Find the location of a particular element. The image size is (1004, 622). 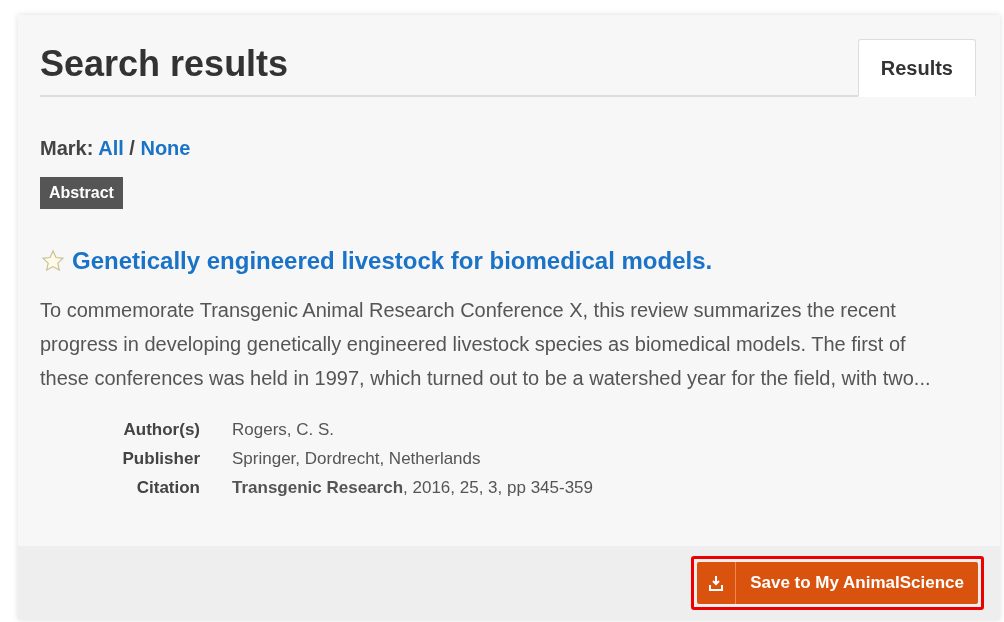

result-title-link: Genetically engineered livestock for biomedical models. is located at coordinates (392, 261).